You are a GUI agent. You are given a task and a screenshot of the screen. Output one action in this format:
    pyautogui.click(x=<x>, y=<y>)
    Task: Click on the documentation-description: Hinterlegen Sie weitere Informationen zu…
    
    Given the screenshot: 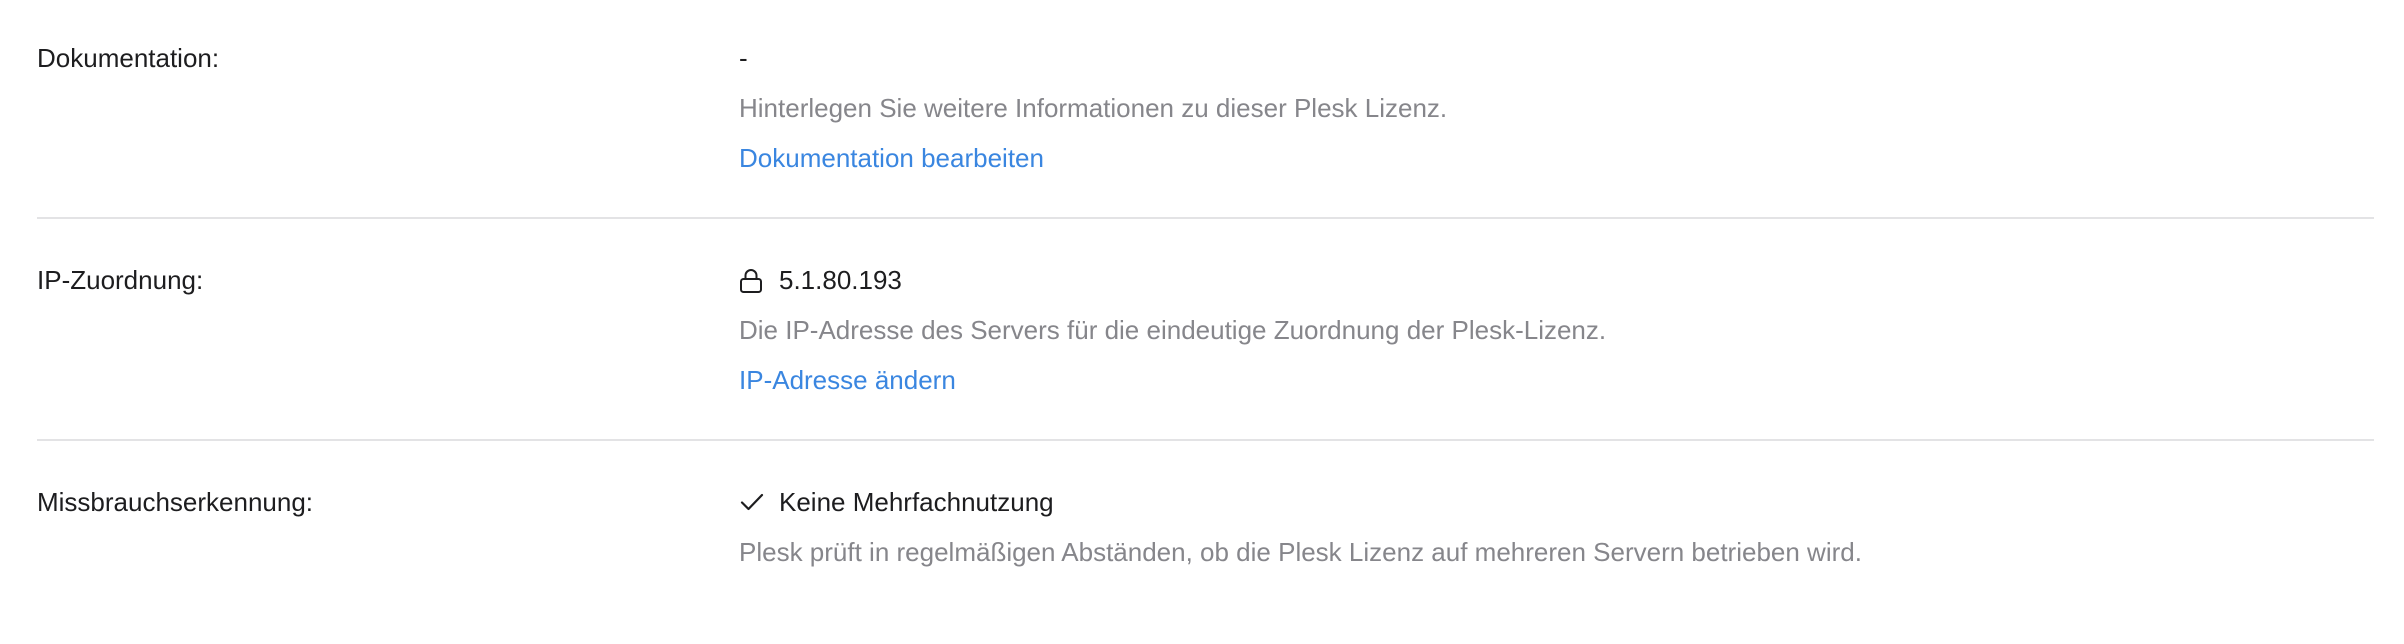 What is the action you would take?
    pyautogui.click(x=1093, y=108)
    